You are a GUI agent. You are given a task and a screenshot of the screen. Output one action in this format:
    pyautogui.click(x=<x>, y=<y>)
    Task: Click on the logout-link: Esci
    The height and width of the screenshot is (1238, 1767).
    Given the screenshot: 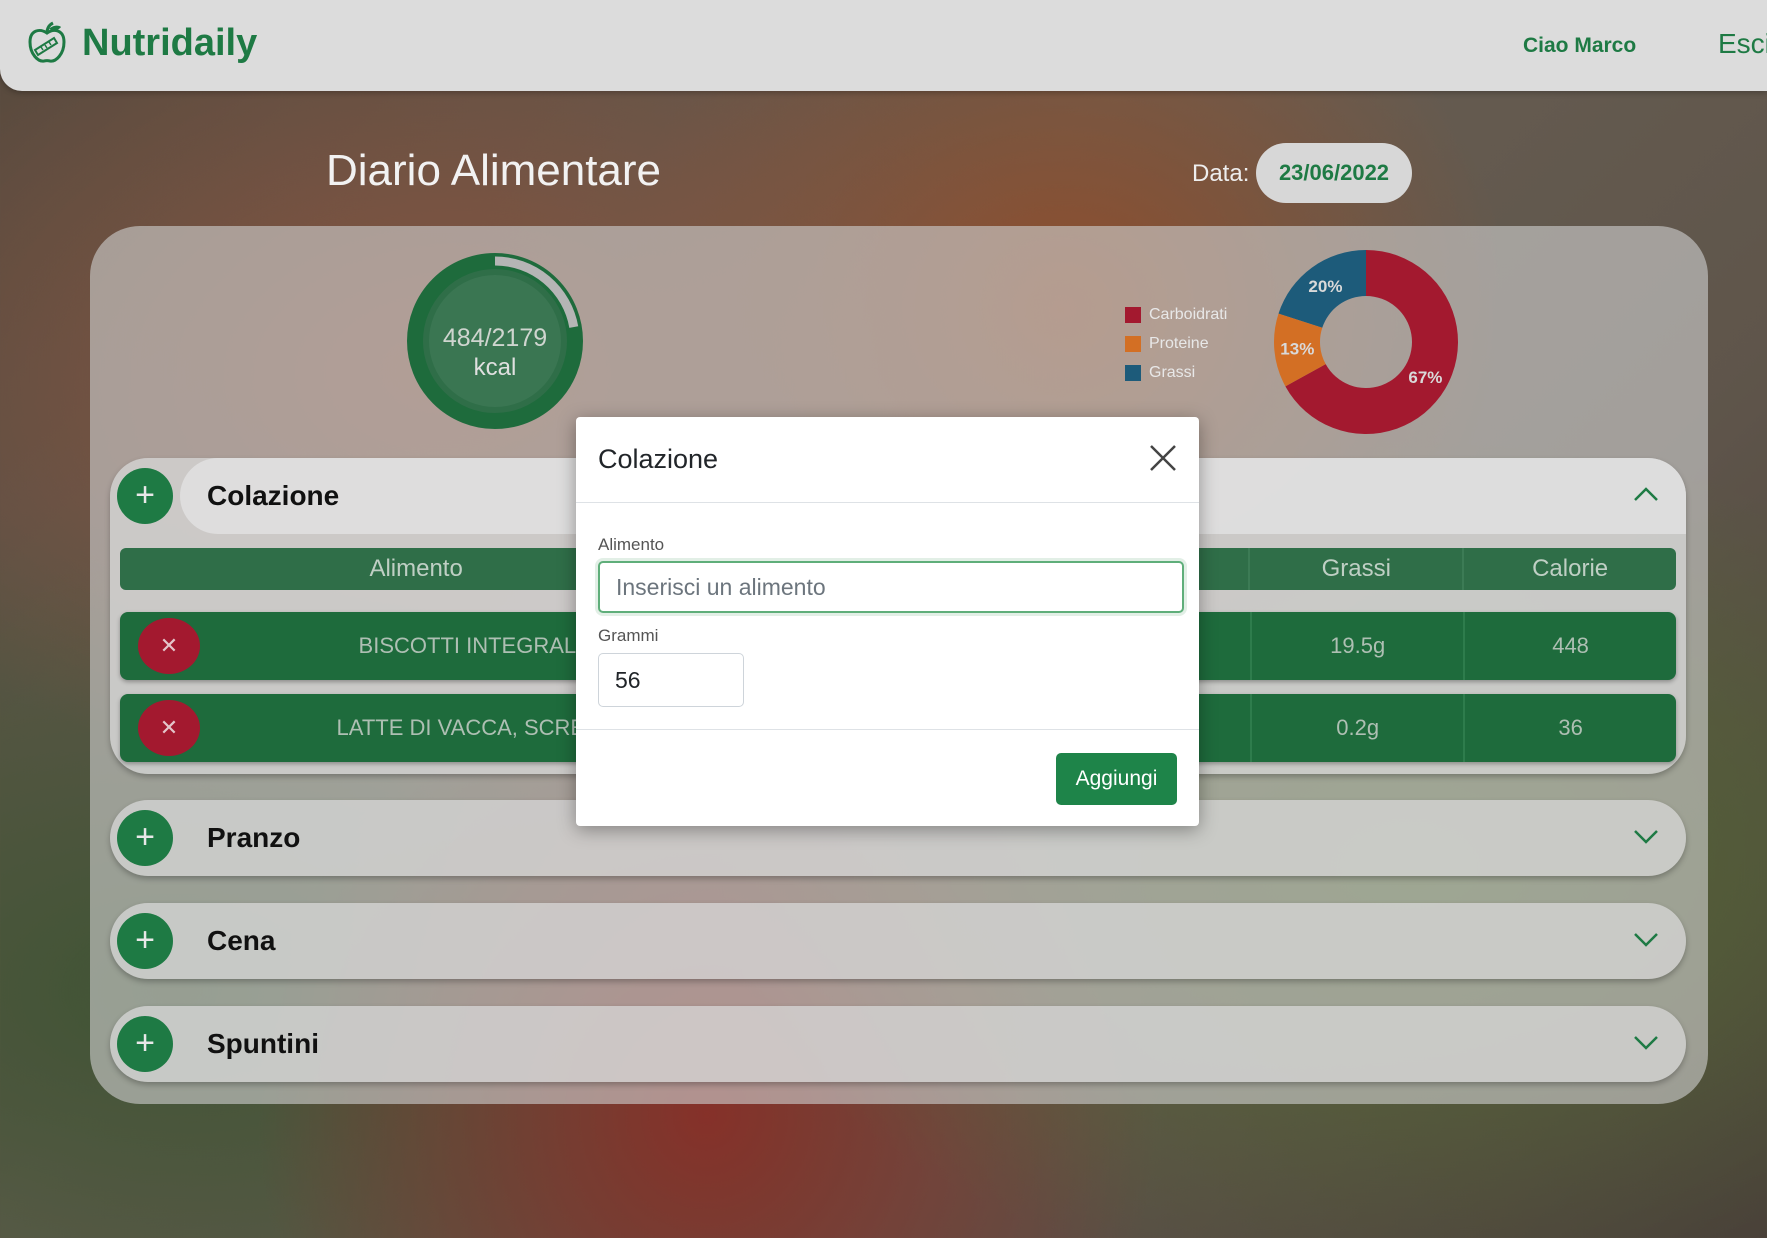 What is the action you would take?
    pyautogui.click(x=1742, y=44)
    